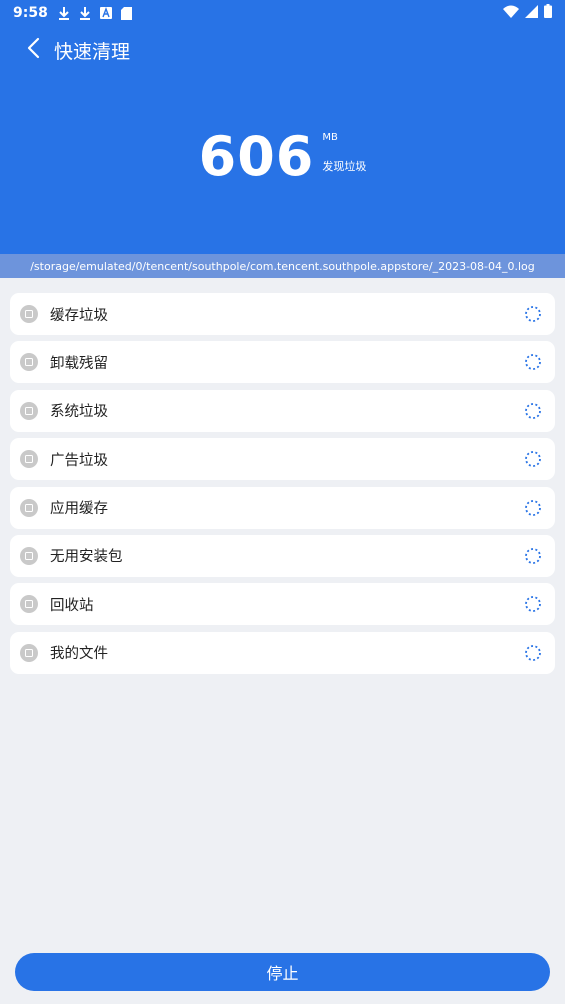  I want to click on recycle-bin-icon, so click(29, 604).